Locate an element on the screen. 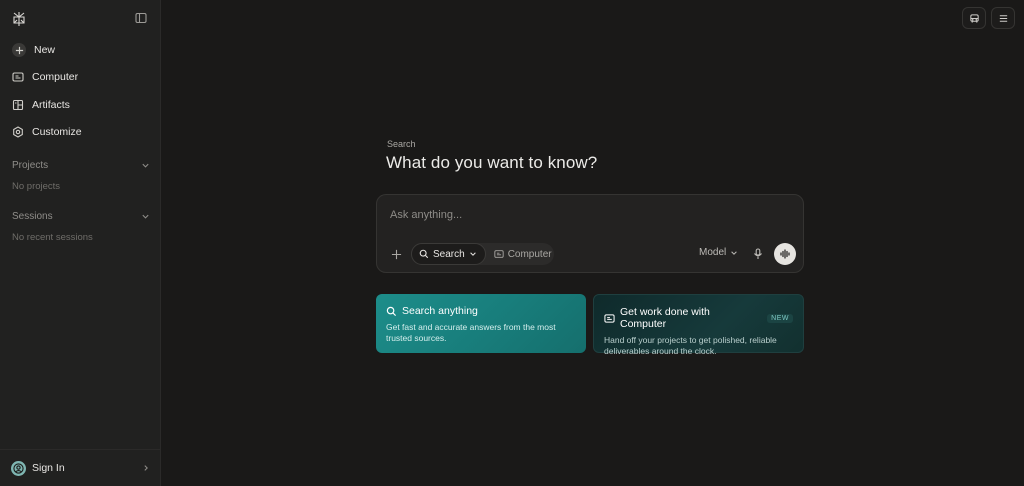 The image size is (1024, 486). car-icon is located at coordinates (974, 18).